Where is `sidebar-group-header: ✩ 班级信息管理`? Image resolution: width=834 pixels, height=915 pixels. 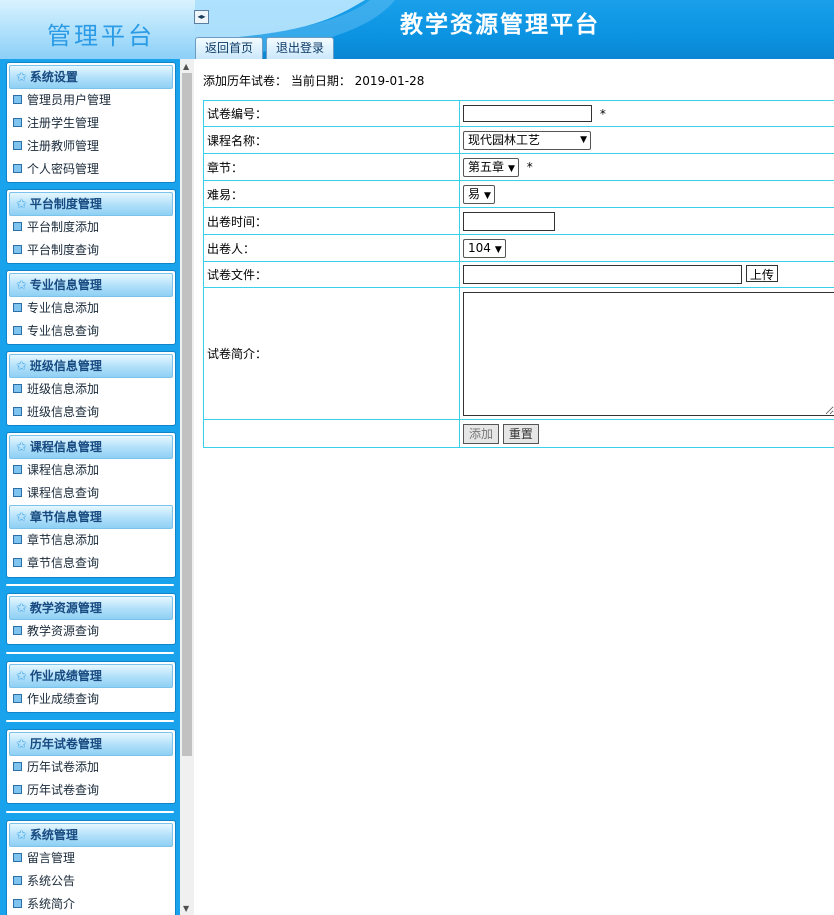
sidebar-group-header: ✩ 班级信息管理 is located at coordinates (91, 366).